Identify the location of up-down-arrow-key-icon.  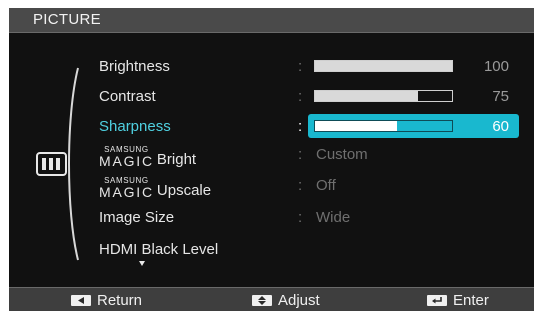
(262, 300).